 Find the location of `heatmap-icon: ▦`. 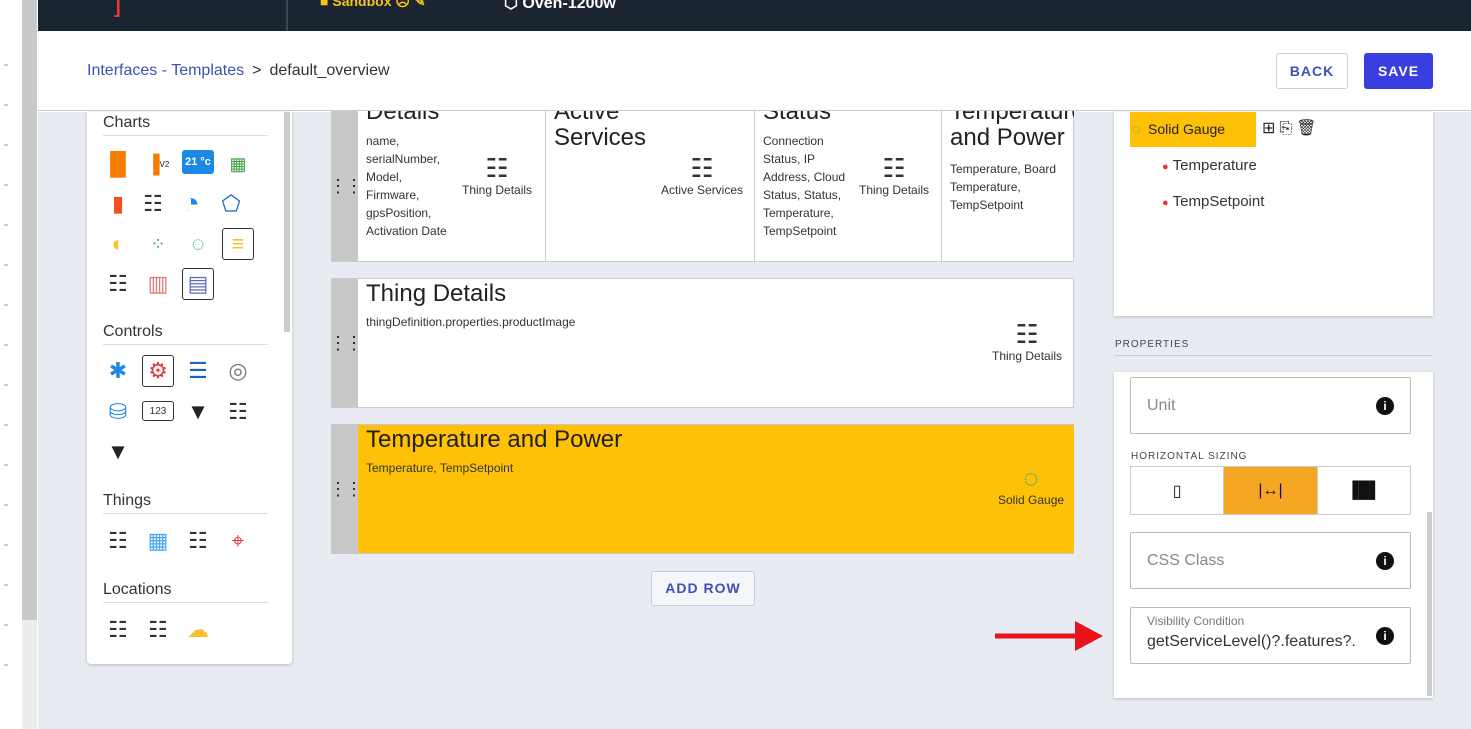

heatmap-icon: ▦ is located at coordinates (238, 164).